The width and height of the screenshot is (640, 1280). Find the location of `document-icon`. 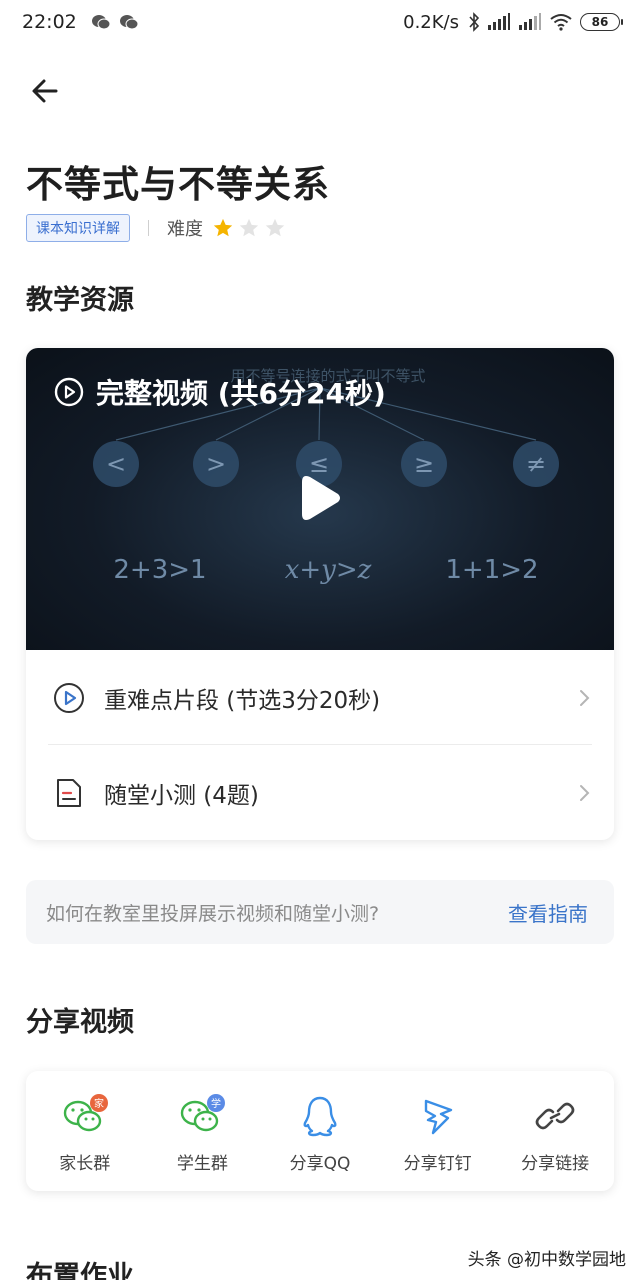

document-icon is located at coordinates (69, 793).